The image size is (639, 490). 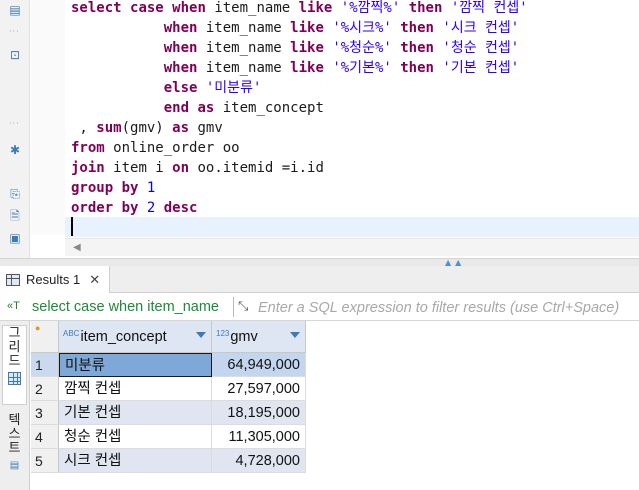 What do you see at coordinates (72, 226) in the screenshot?
I see `text-caret` at bounding box center [72, 226].